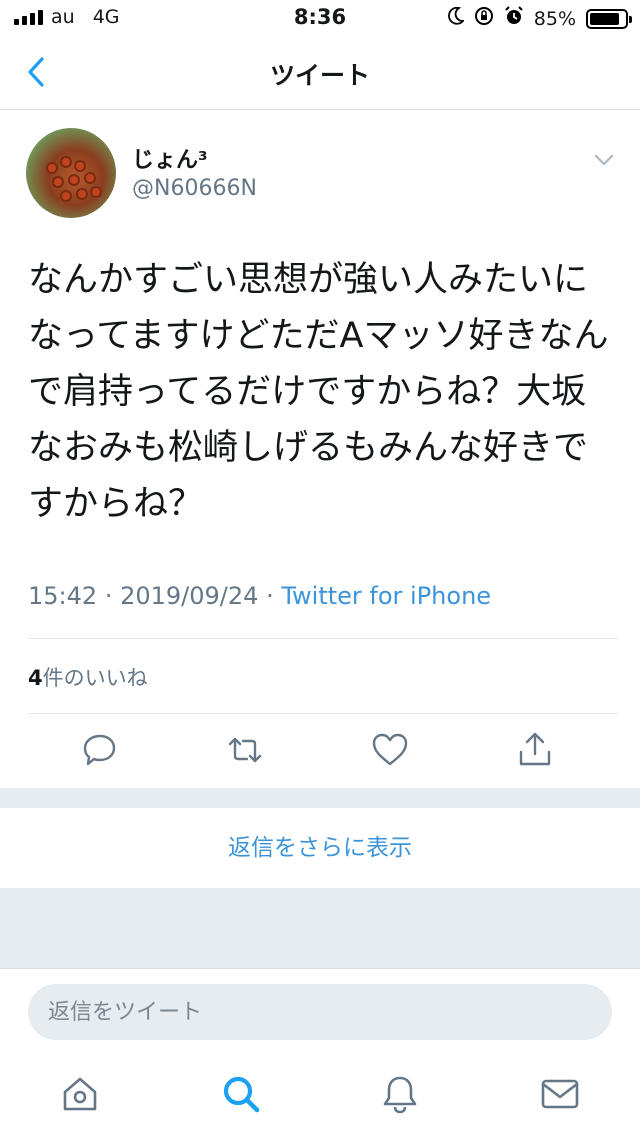 The image size is (640, 1138). Describe the element at coordinates (320, 1012) in the screenshot. I see `reply-input` at that location.